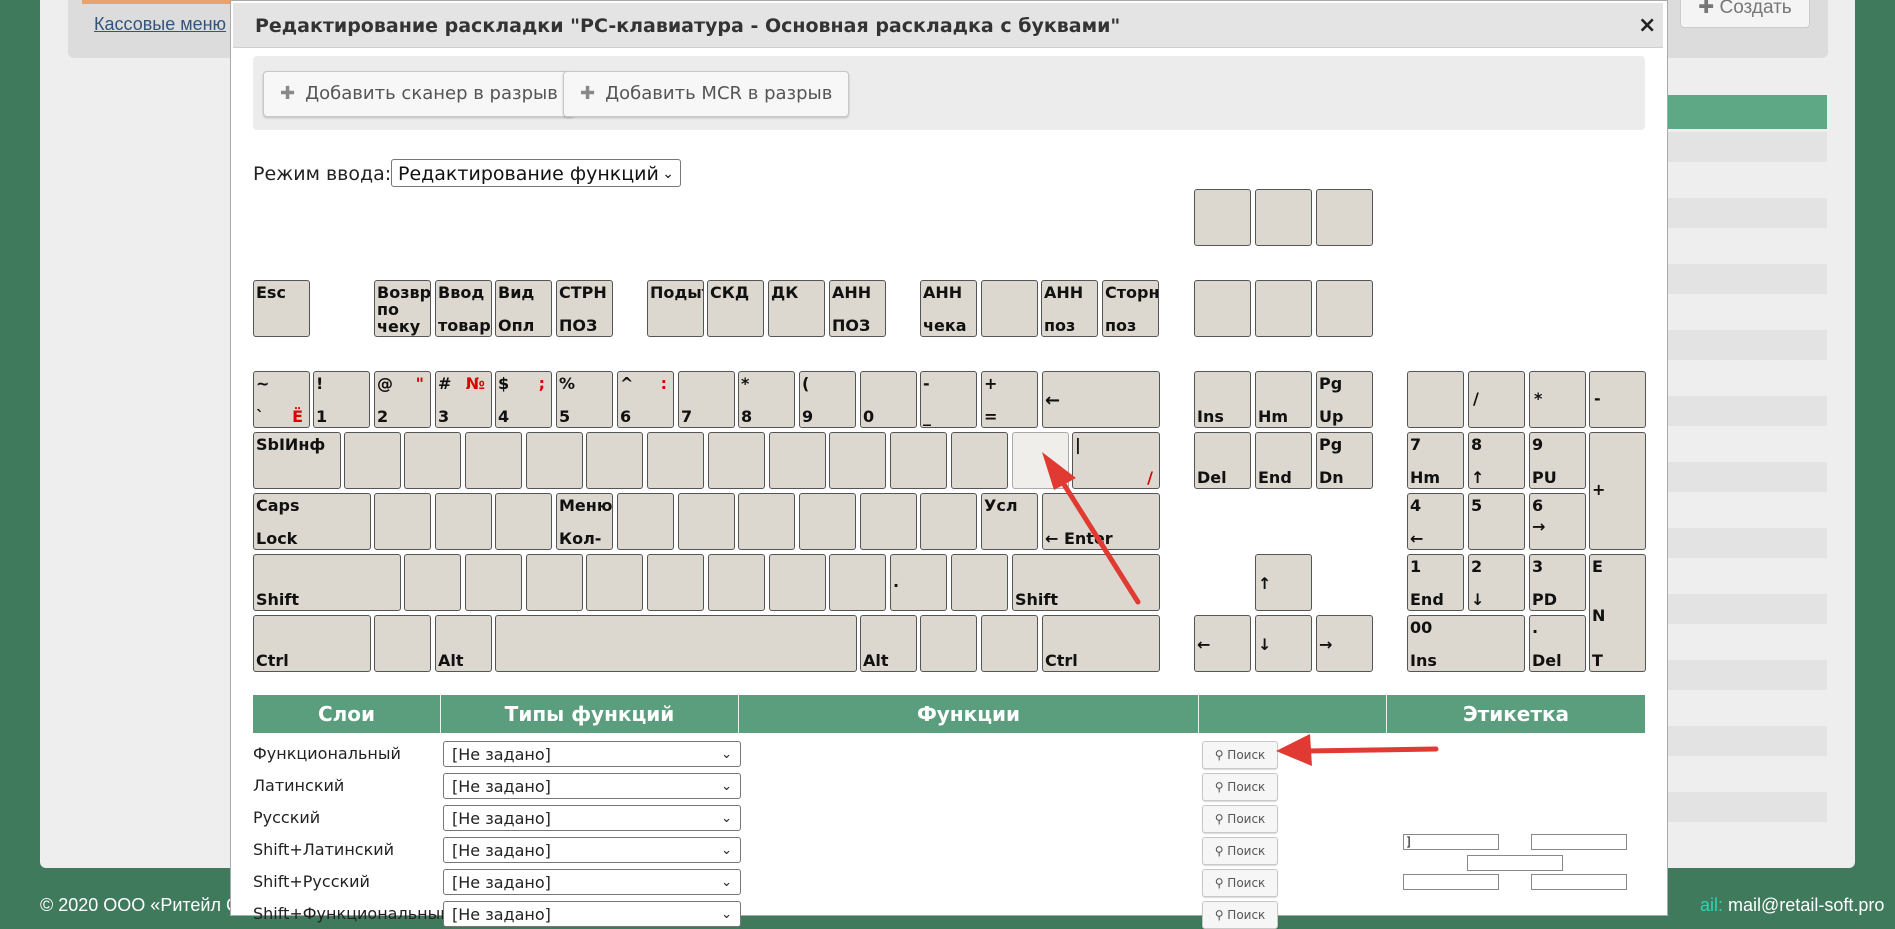 This screenshot has height=929, width=1895. I want to click on arrow-to-search-button, so click(1357, 750).